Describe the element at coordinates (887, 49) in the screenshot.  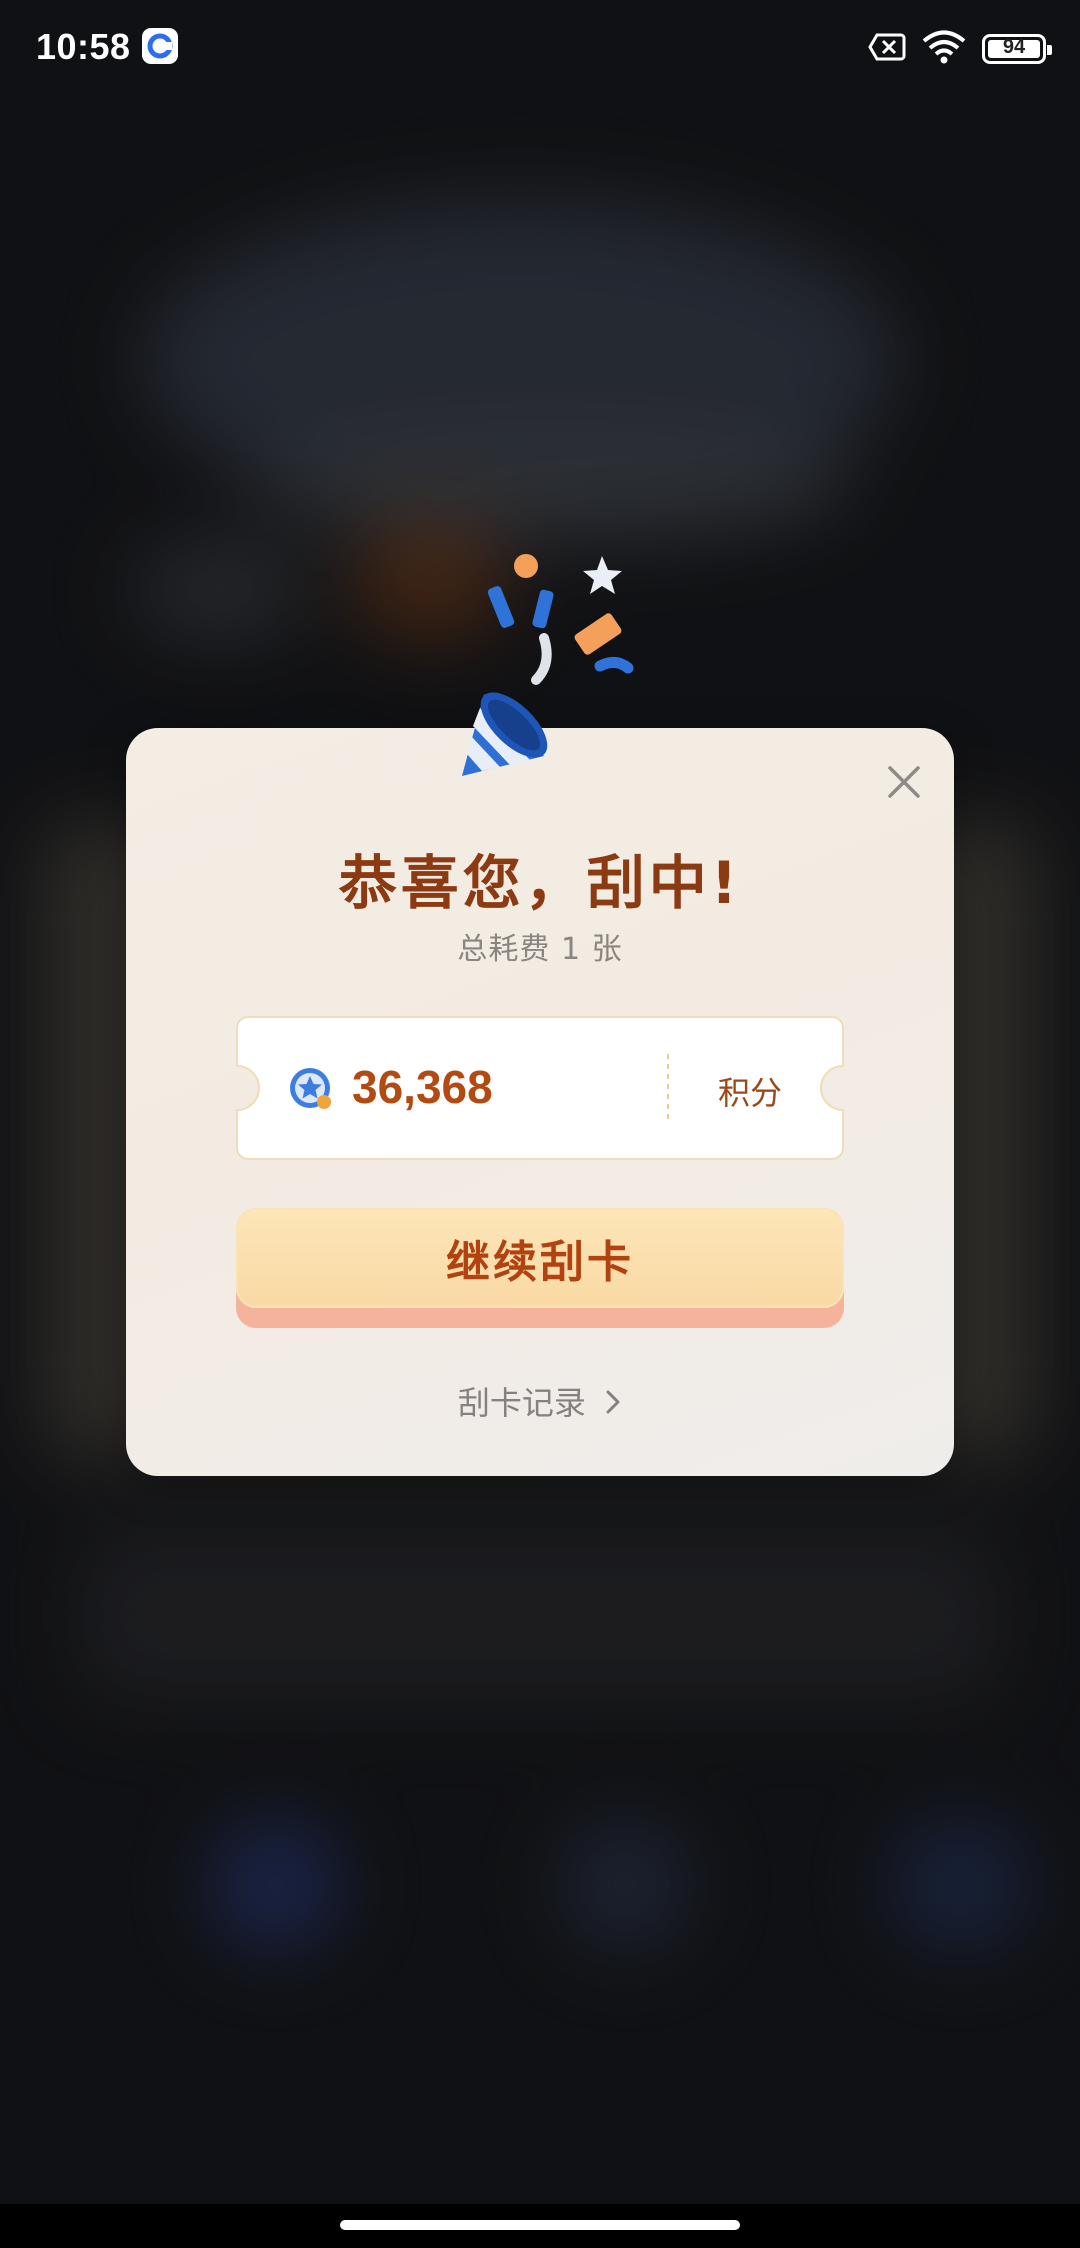
I see `sim-off-icon` at that location.